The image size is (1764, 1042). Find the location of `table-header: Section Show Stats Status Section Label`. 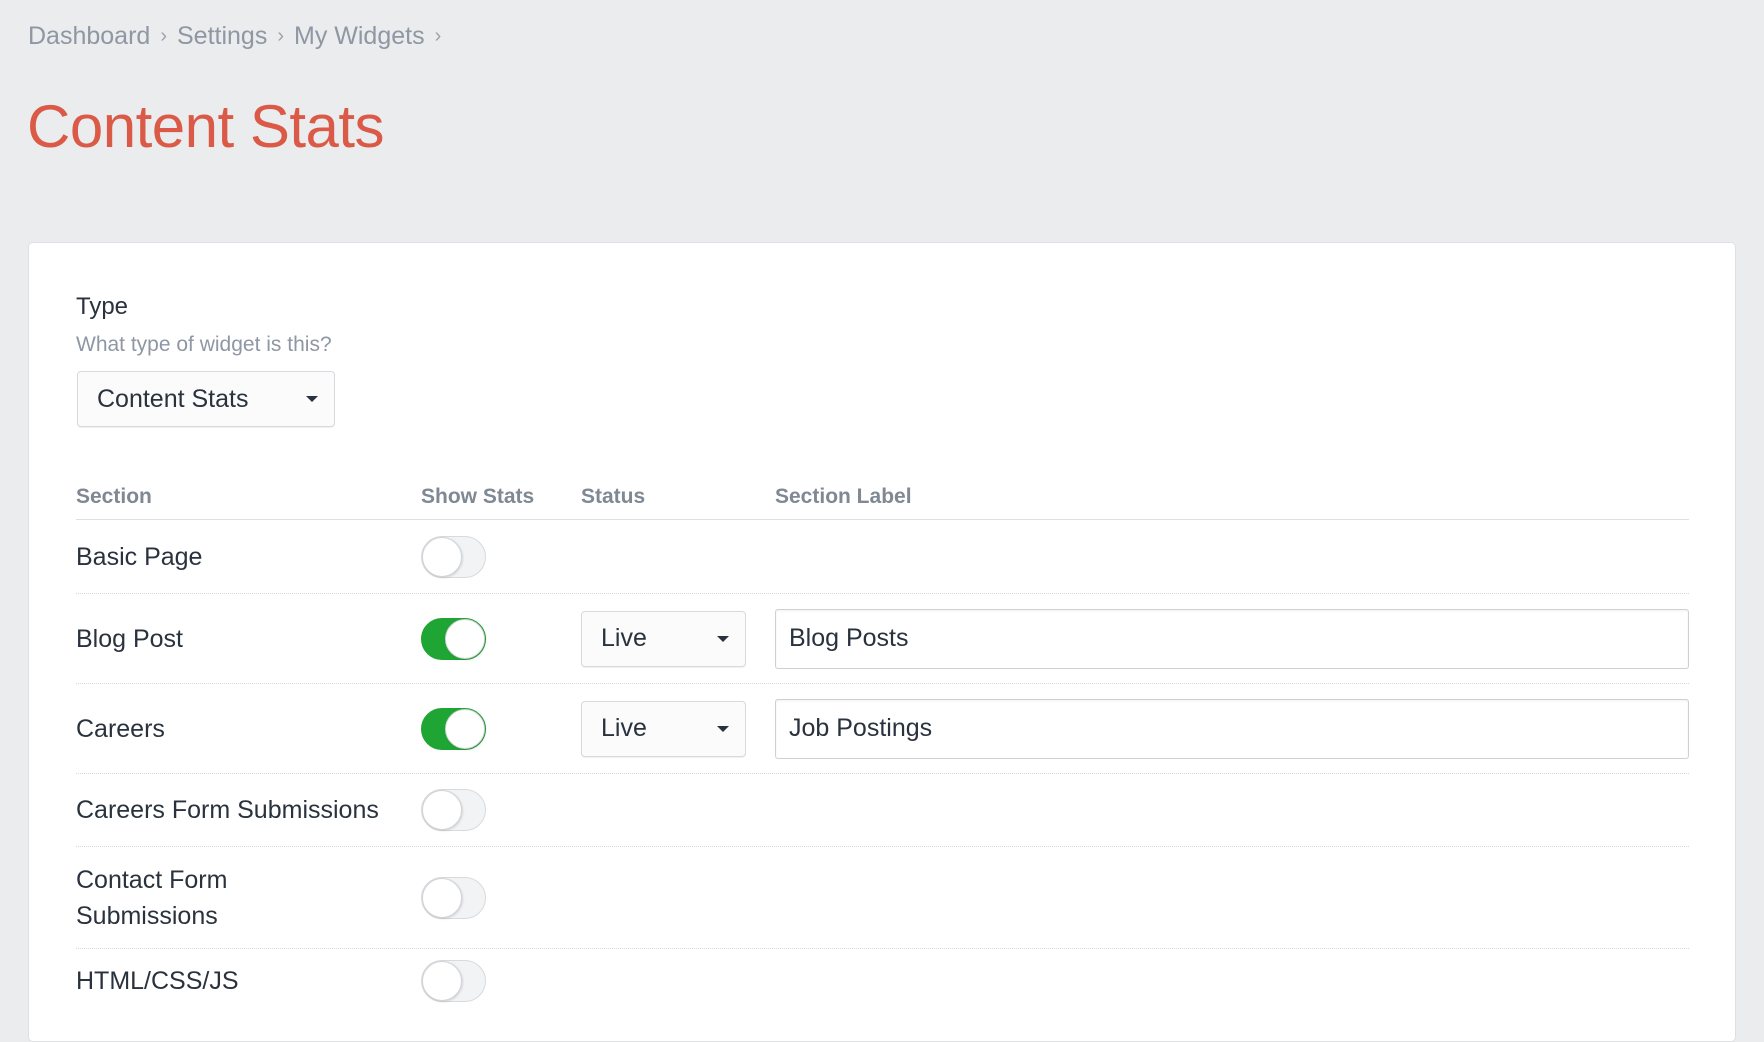

table-header: Section Show Stats Status Section Label is located at coordinates (882, 502).